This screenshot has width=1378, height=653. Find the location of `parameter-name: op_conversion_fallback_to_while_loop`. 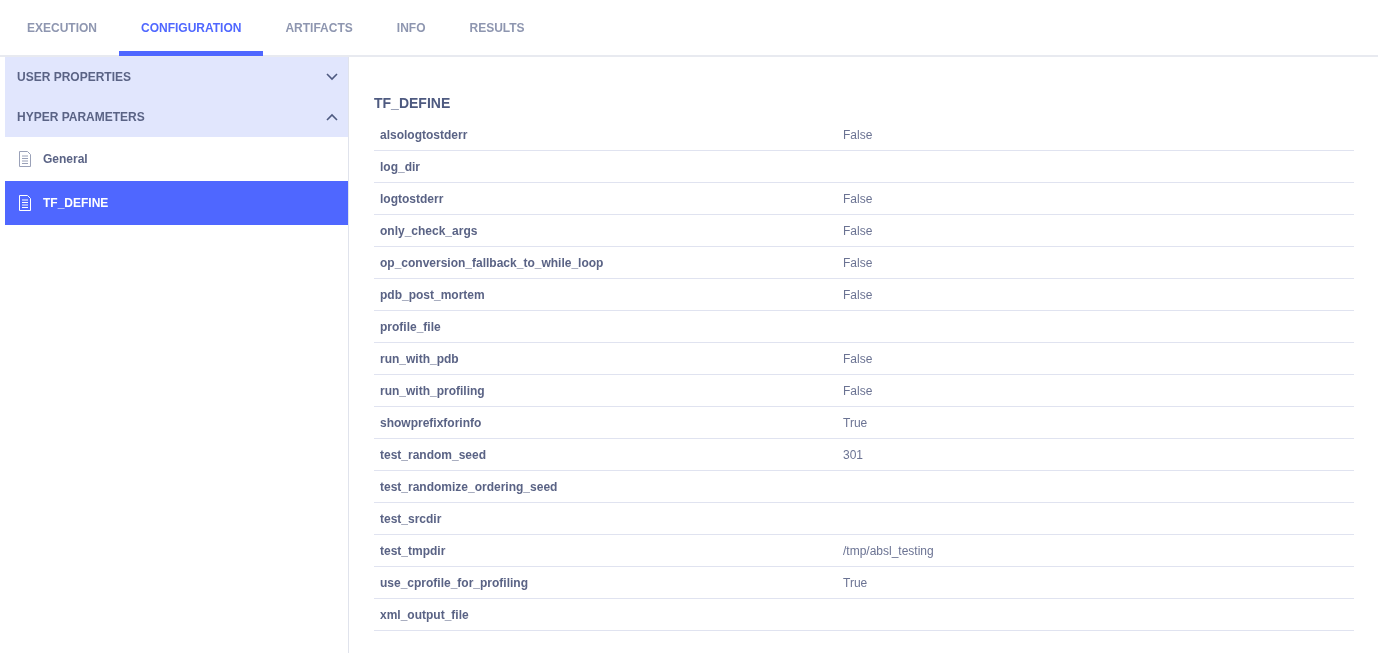

parameter-name: op_conversion_fallback_to_while_loop is located at coordinates (492, 263).